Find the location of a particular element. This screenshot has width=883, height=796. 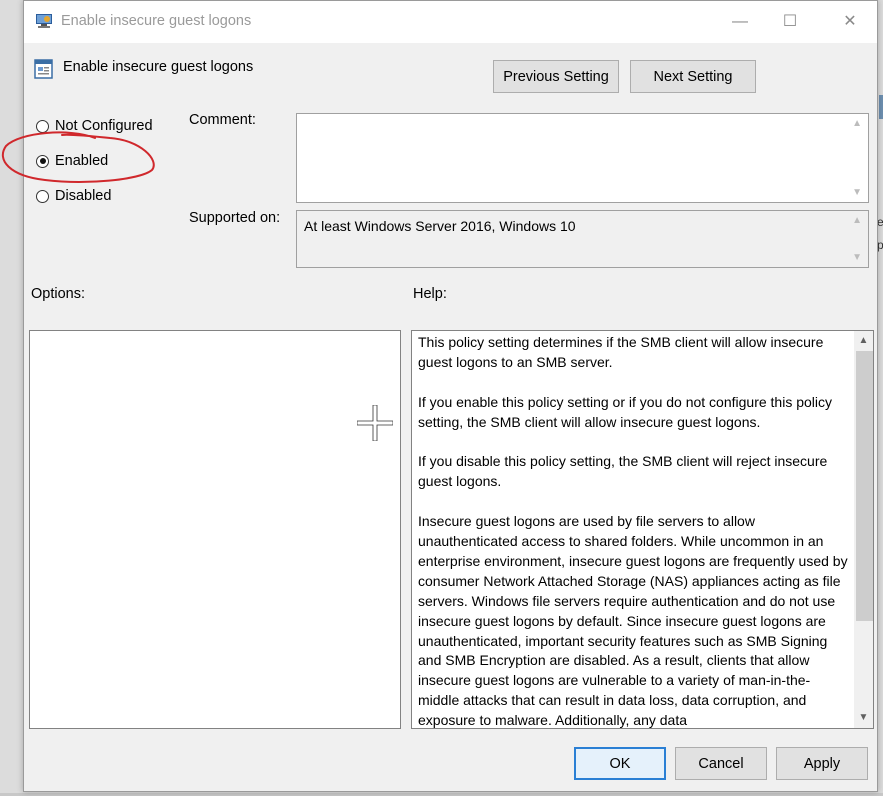

radio-enabled: Enabled is located at coordinates (72, 161).